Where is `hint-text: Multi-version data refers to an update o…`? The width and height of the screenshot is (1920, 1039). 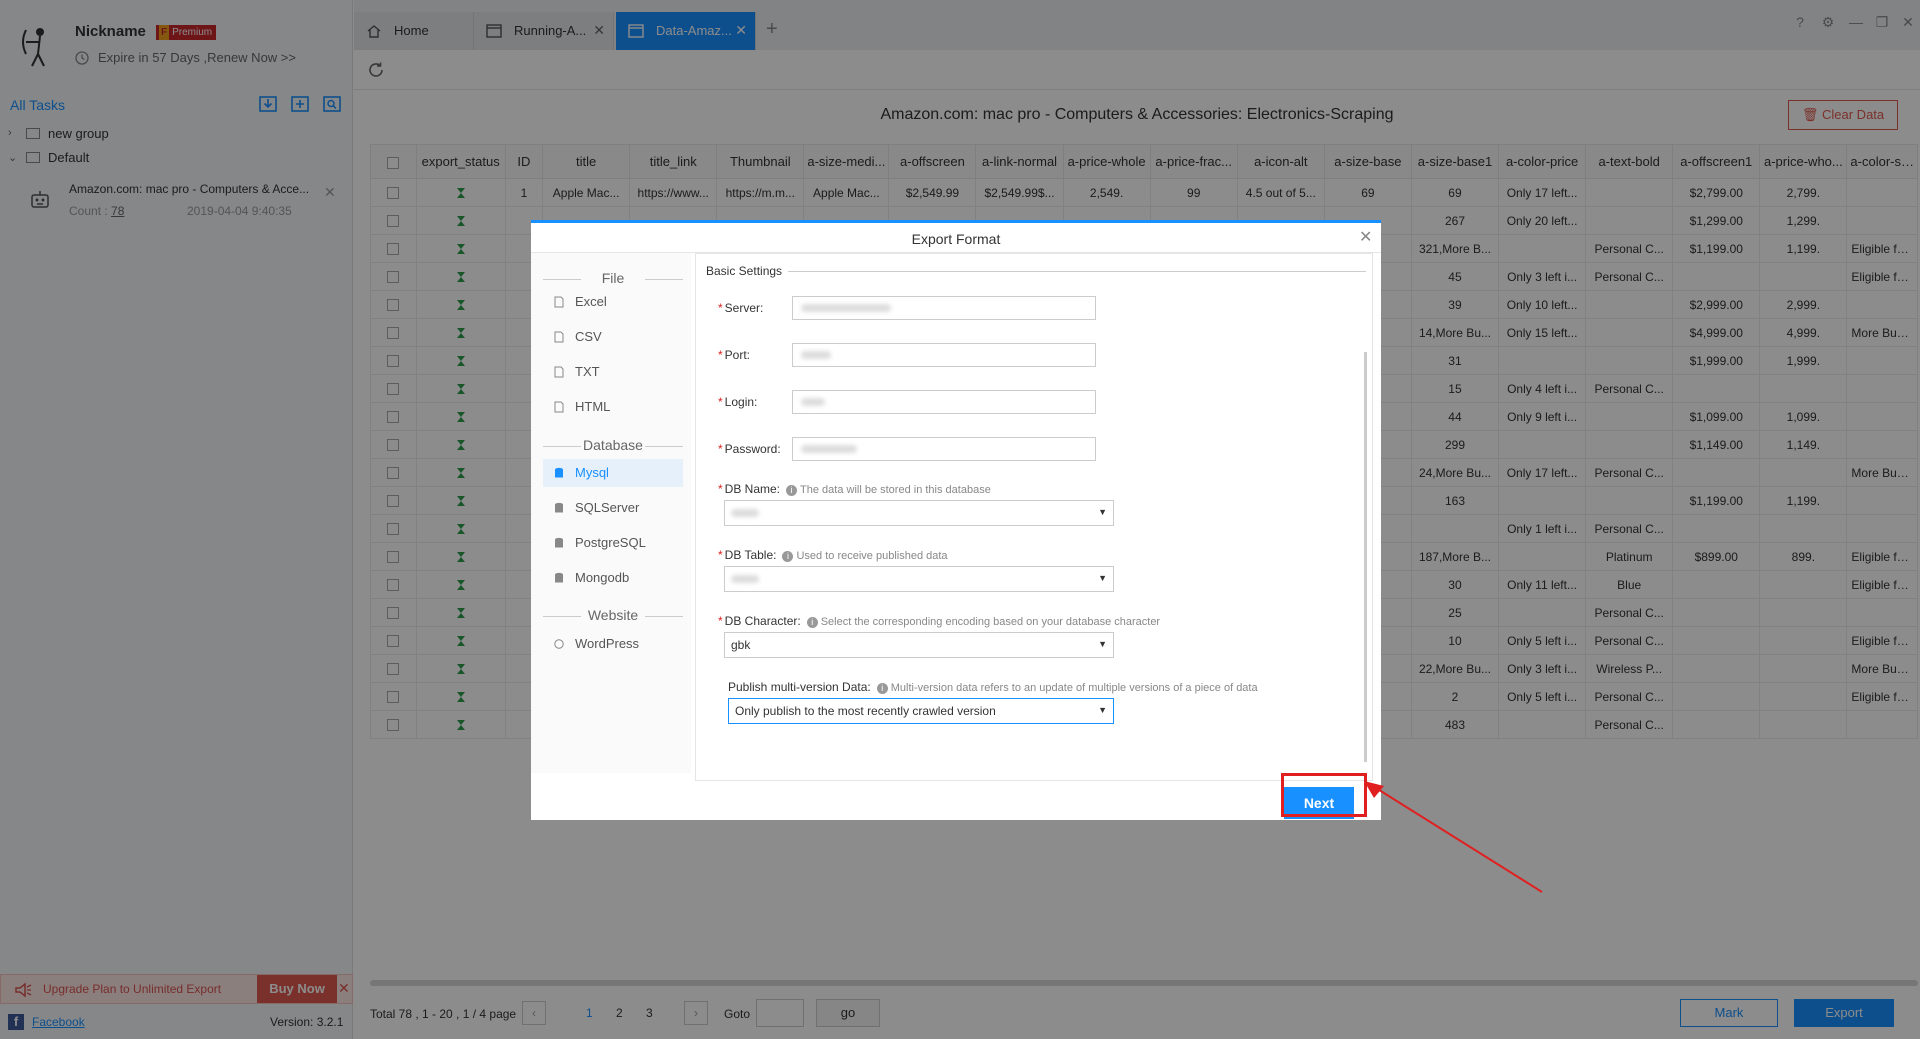
hint-text: Multi-version data refers to an update o… is located at coordinates (1074, 688).